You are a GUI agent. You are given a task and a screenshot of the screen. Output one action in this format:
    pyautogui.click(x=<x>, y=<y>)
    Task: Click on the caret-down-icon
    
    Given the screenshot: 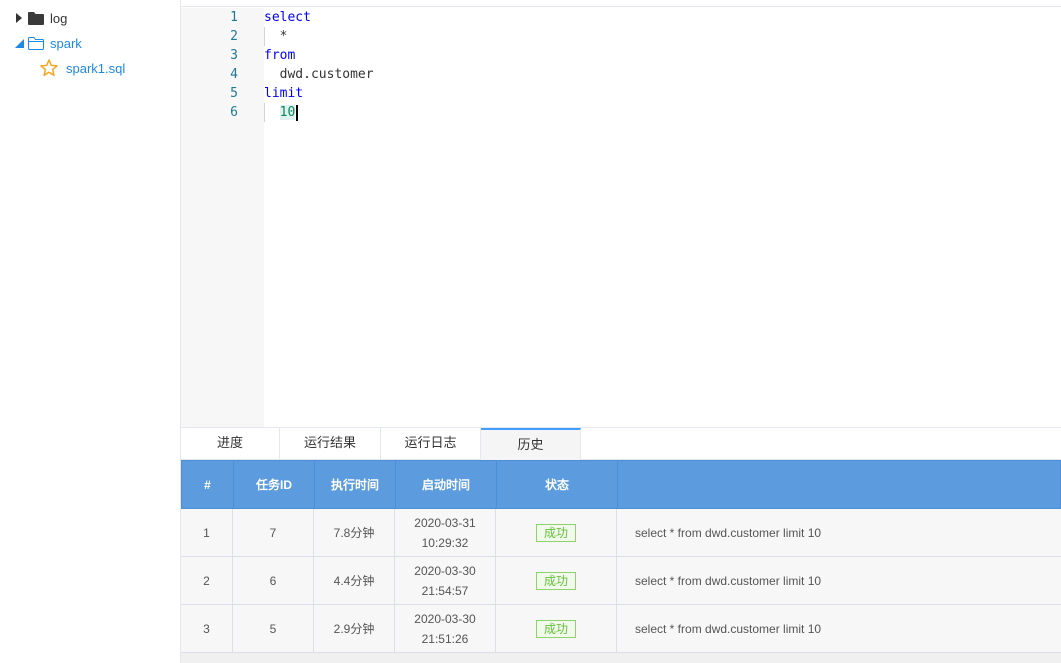 What is the action you would take?
    pyautogui.click(x=19, y=43)
    